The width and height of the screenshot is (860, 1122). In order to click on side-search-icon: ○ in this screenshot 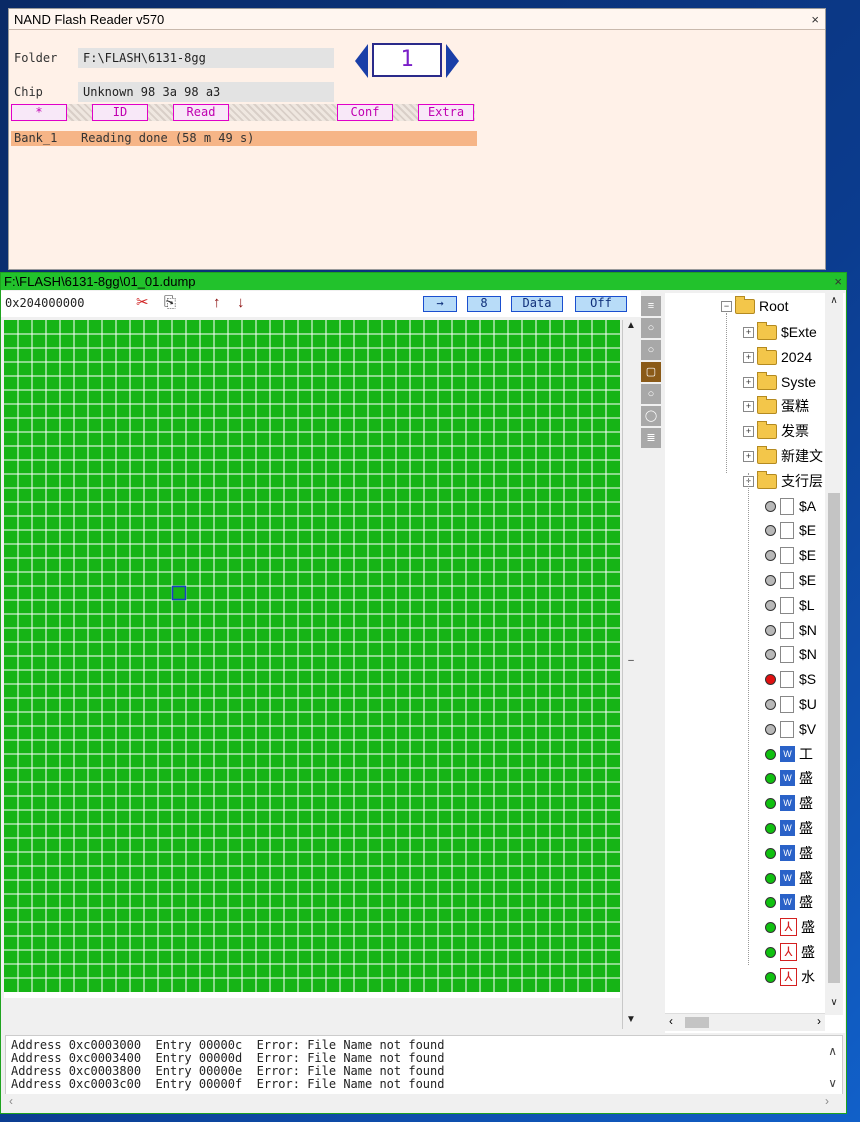, I will do `click(651, 328)`.